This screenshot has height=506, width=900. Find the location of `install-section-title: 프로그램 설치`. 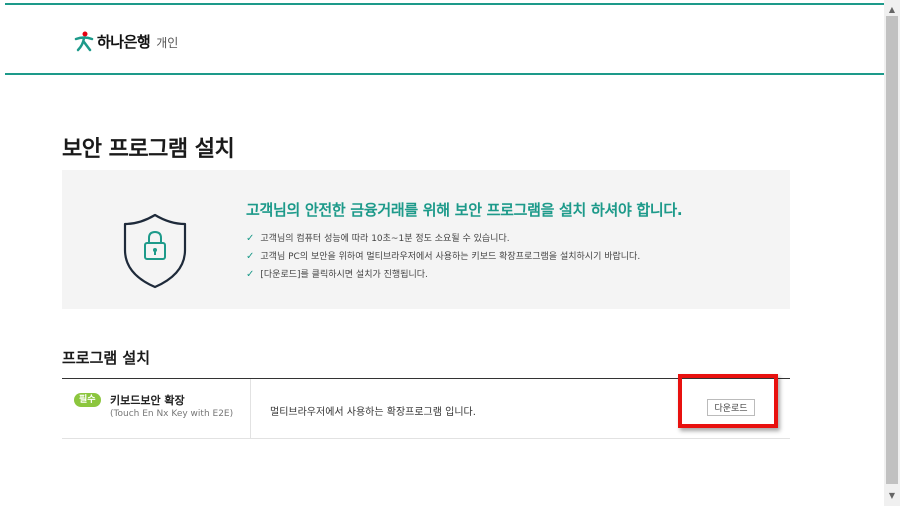

install-section-title: 프로그램 설치 is located at coordinates (106, 358).